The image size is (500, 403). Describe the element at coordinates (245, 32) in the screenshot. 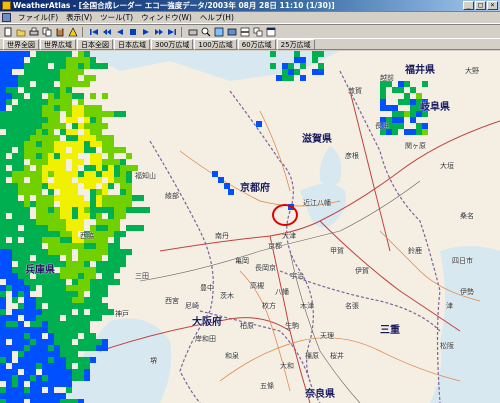

I see `tile-icon` at that location.